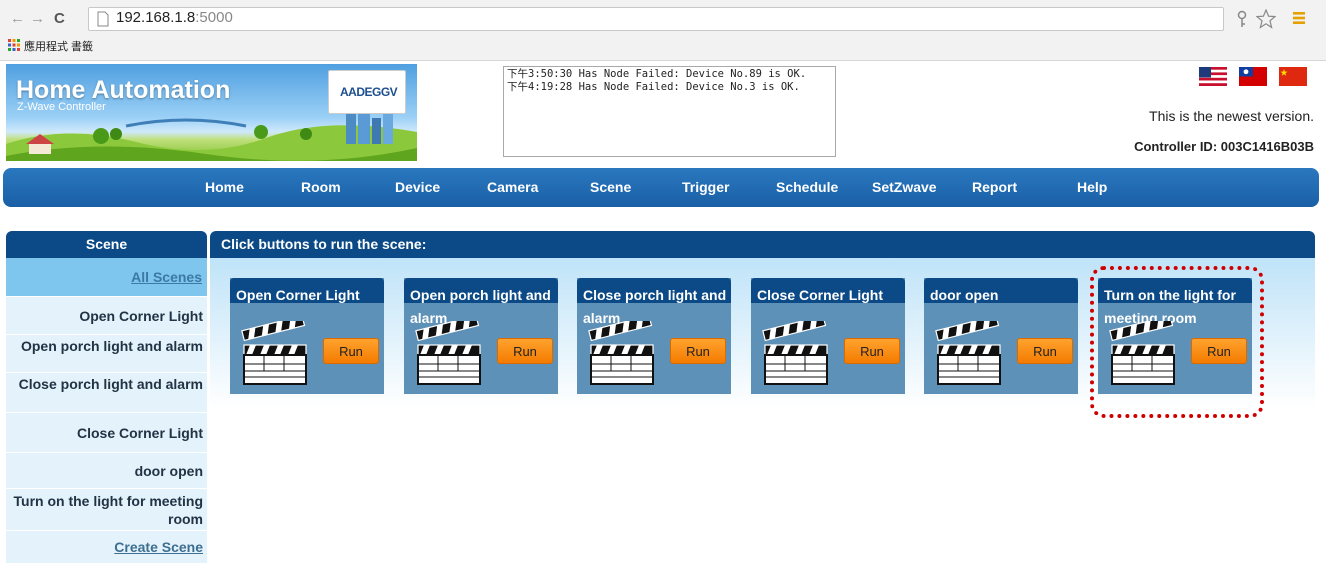 This screenshot has width=1326, height=564. Describe the element at coordinates (298, 295) in the screenshot. I see `scene-card-title: Open Corner Light` at that location.